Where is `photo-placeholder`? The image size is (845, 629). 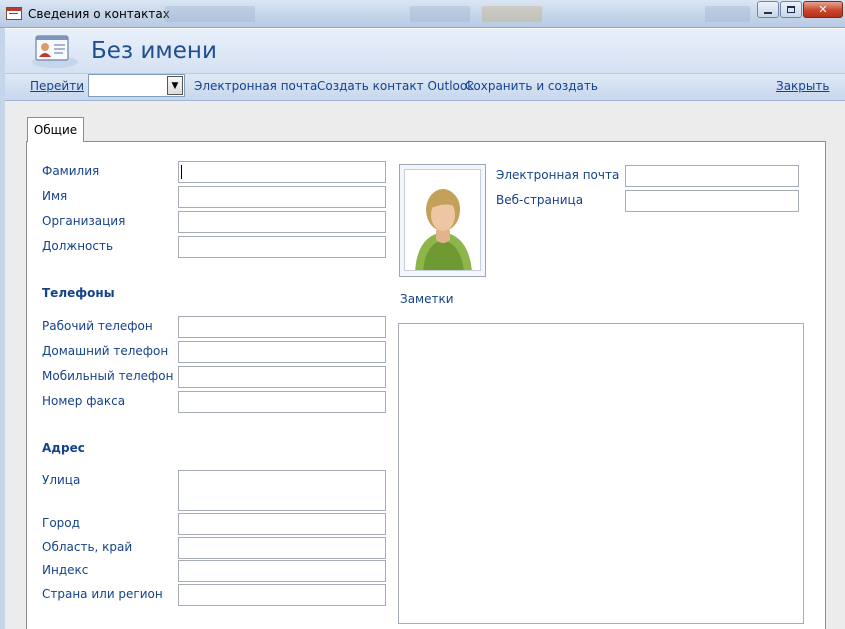
photo-placeholder is located at coordinates (442, 220).